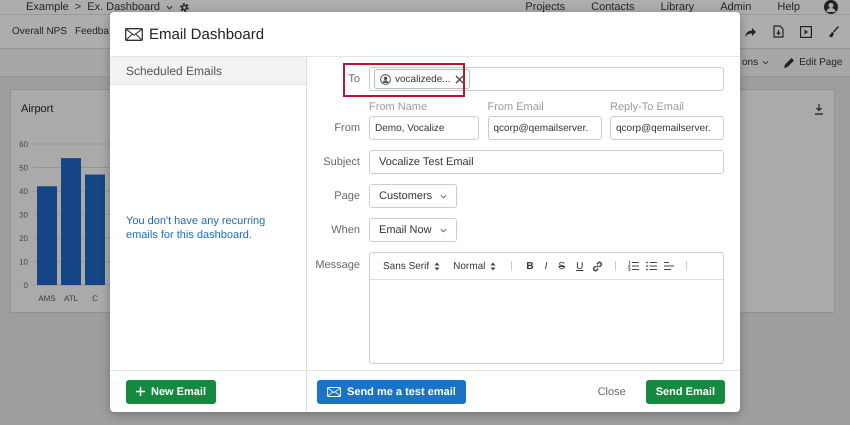  I want to click on options-menu: ons, so click(750, 62).